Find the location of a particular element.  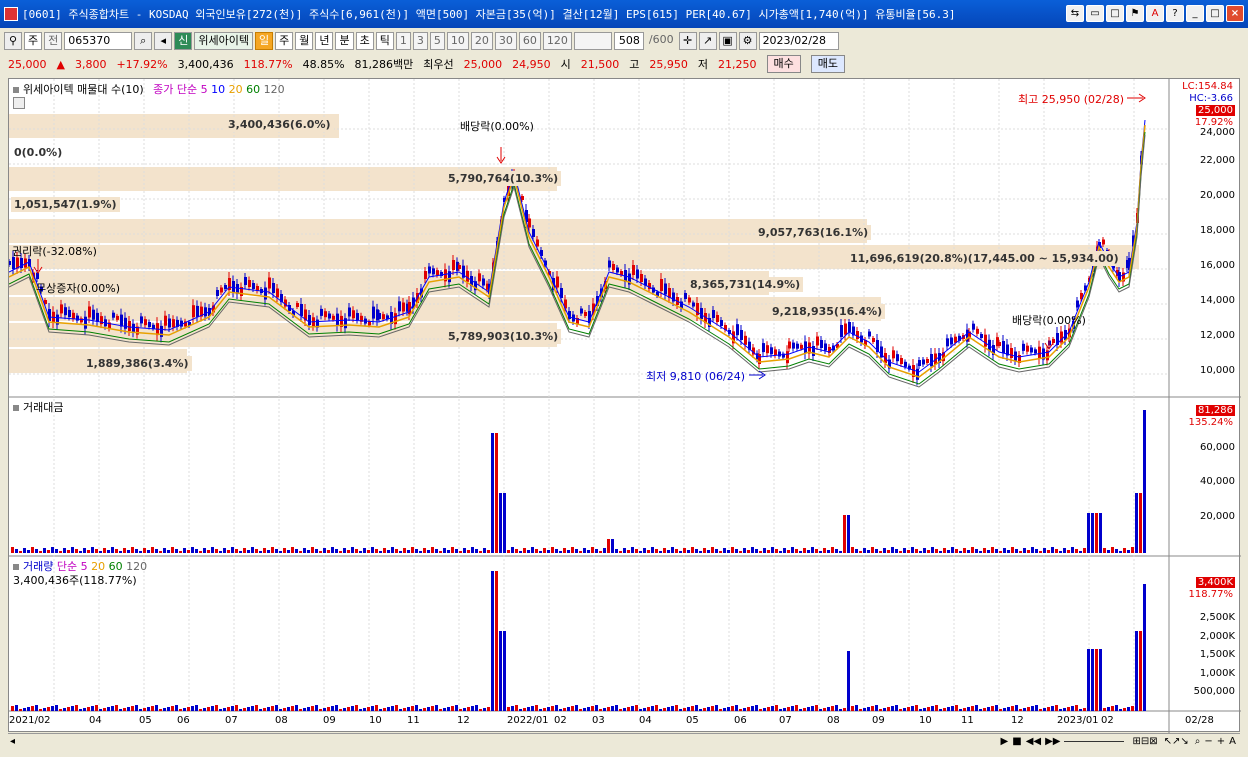

trend-icon: ↗ is located at coordinates (707, 41).